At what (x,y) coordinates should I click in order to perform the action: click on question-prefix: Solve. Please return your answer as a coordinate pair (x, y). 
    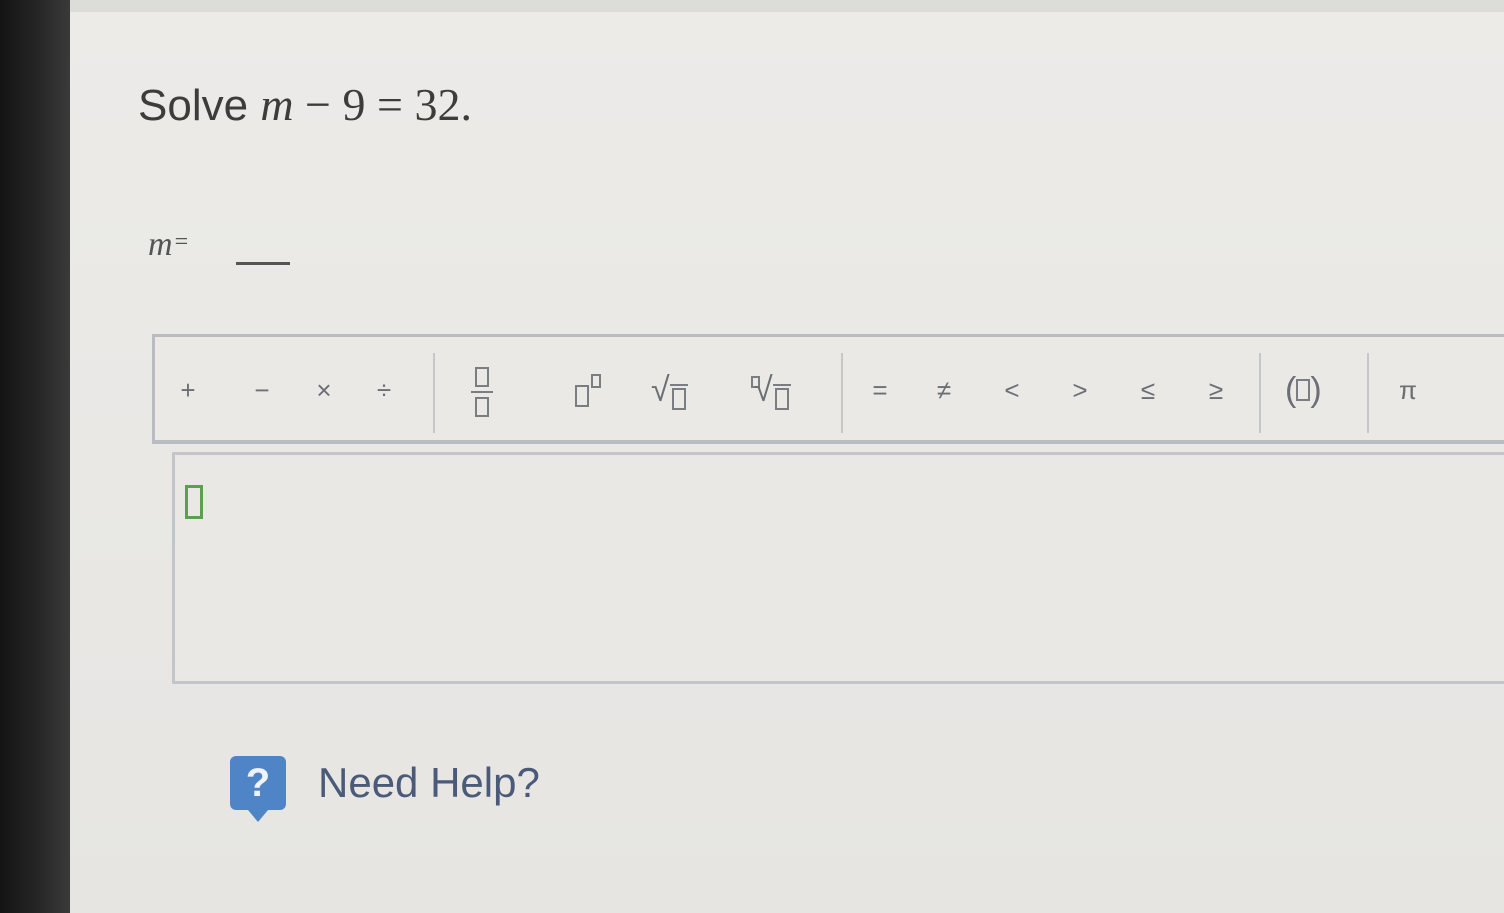
    Looking at the image, I should click on (193, 105).